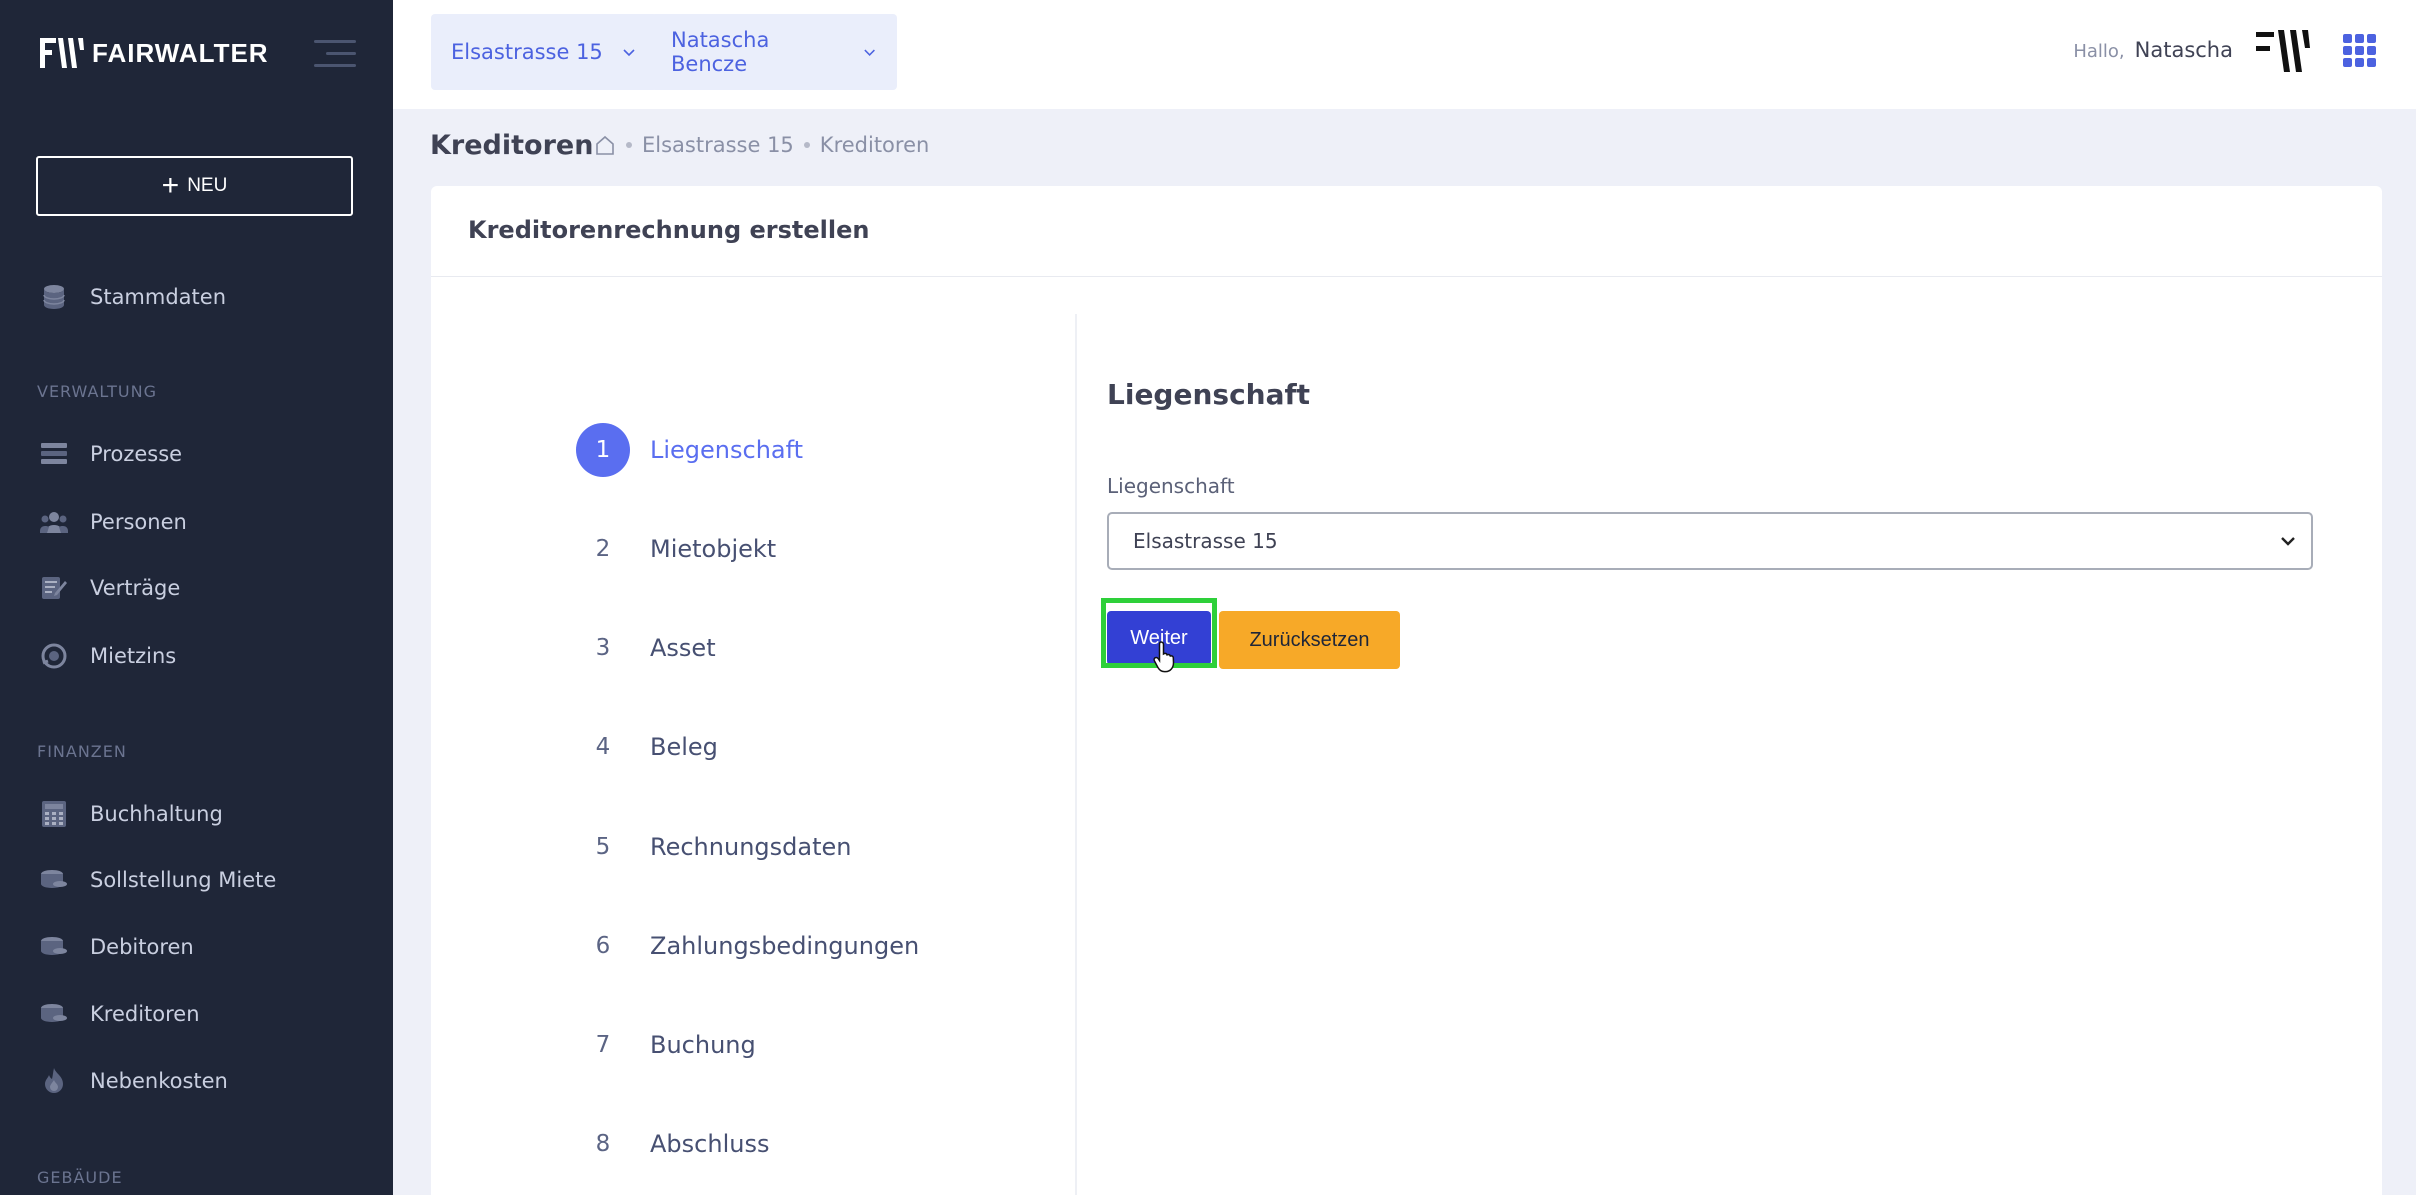 This screenshot has width=2416, height=1195. Describe the element at coordinates (54, 1081) in the screenshot. I see `flame-icon` at that location.